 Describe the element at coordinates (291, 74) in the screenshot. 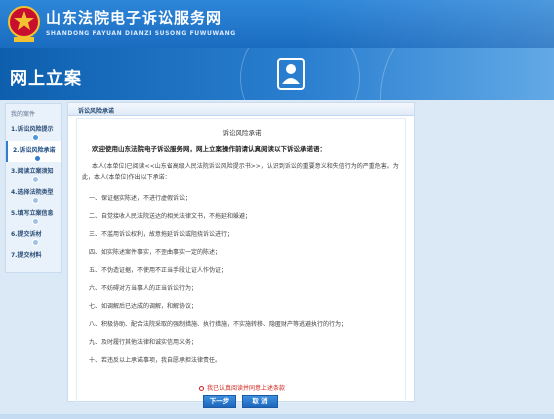

I see `person-document-icon` at that location.